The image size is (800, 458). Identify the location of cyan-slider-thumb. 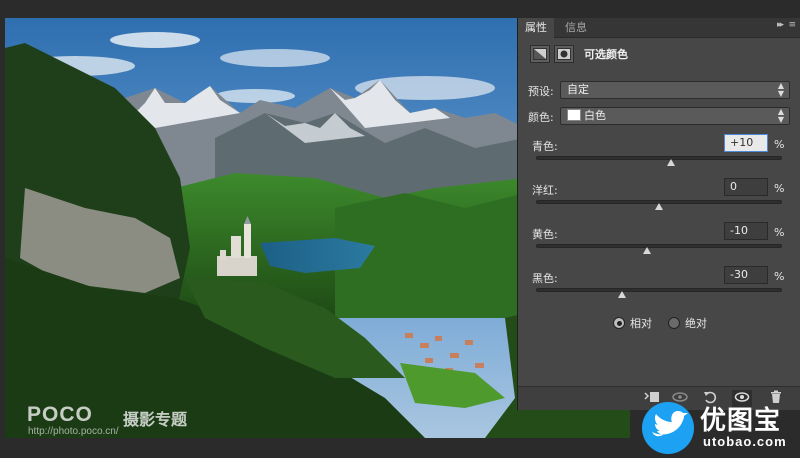
(671, 162).